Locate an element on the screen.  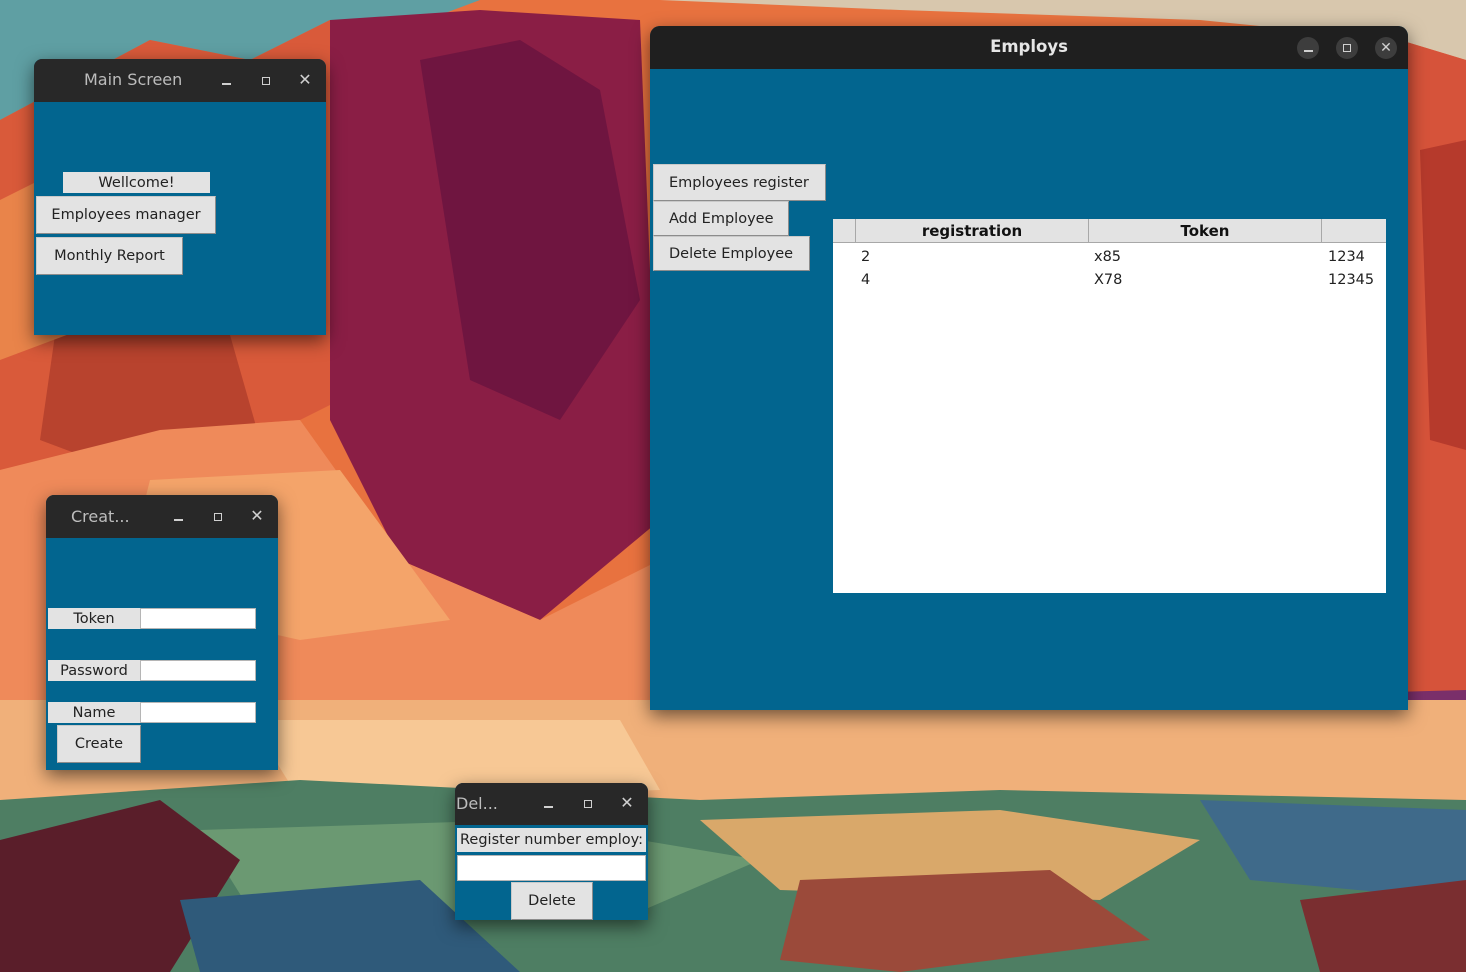
column-header-registration: registration is located at coordinates (972, 231).